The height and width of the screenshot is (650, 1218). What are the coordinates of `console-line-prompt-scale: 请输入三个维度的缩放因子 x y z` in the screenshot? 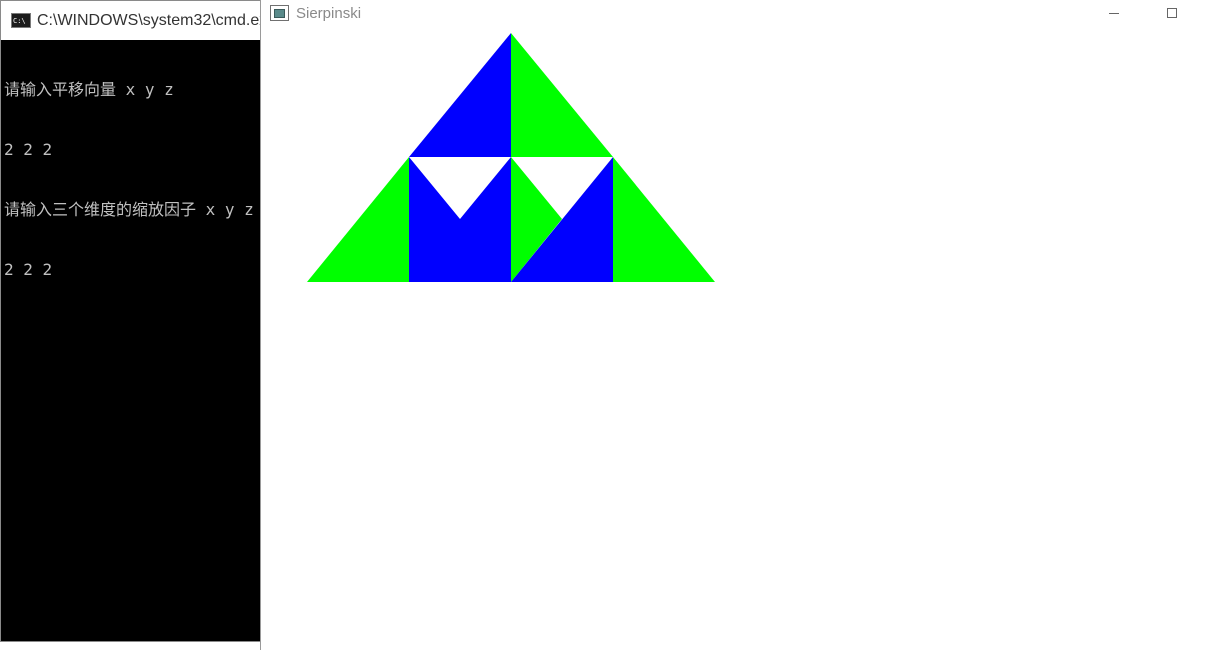 It's located at (129, 209).